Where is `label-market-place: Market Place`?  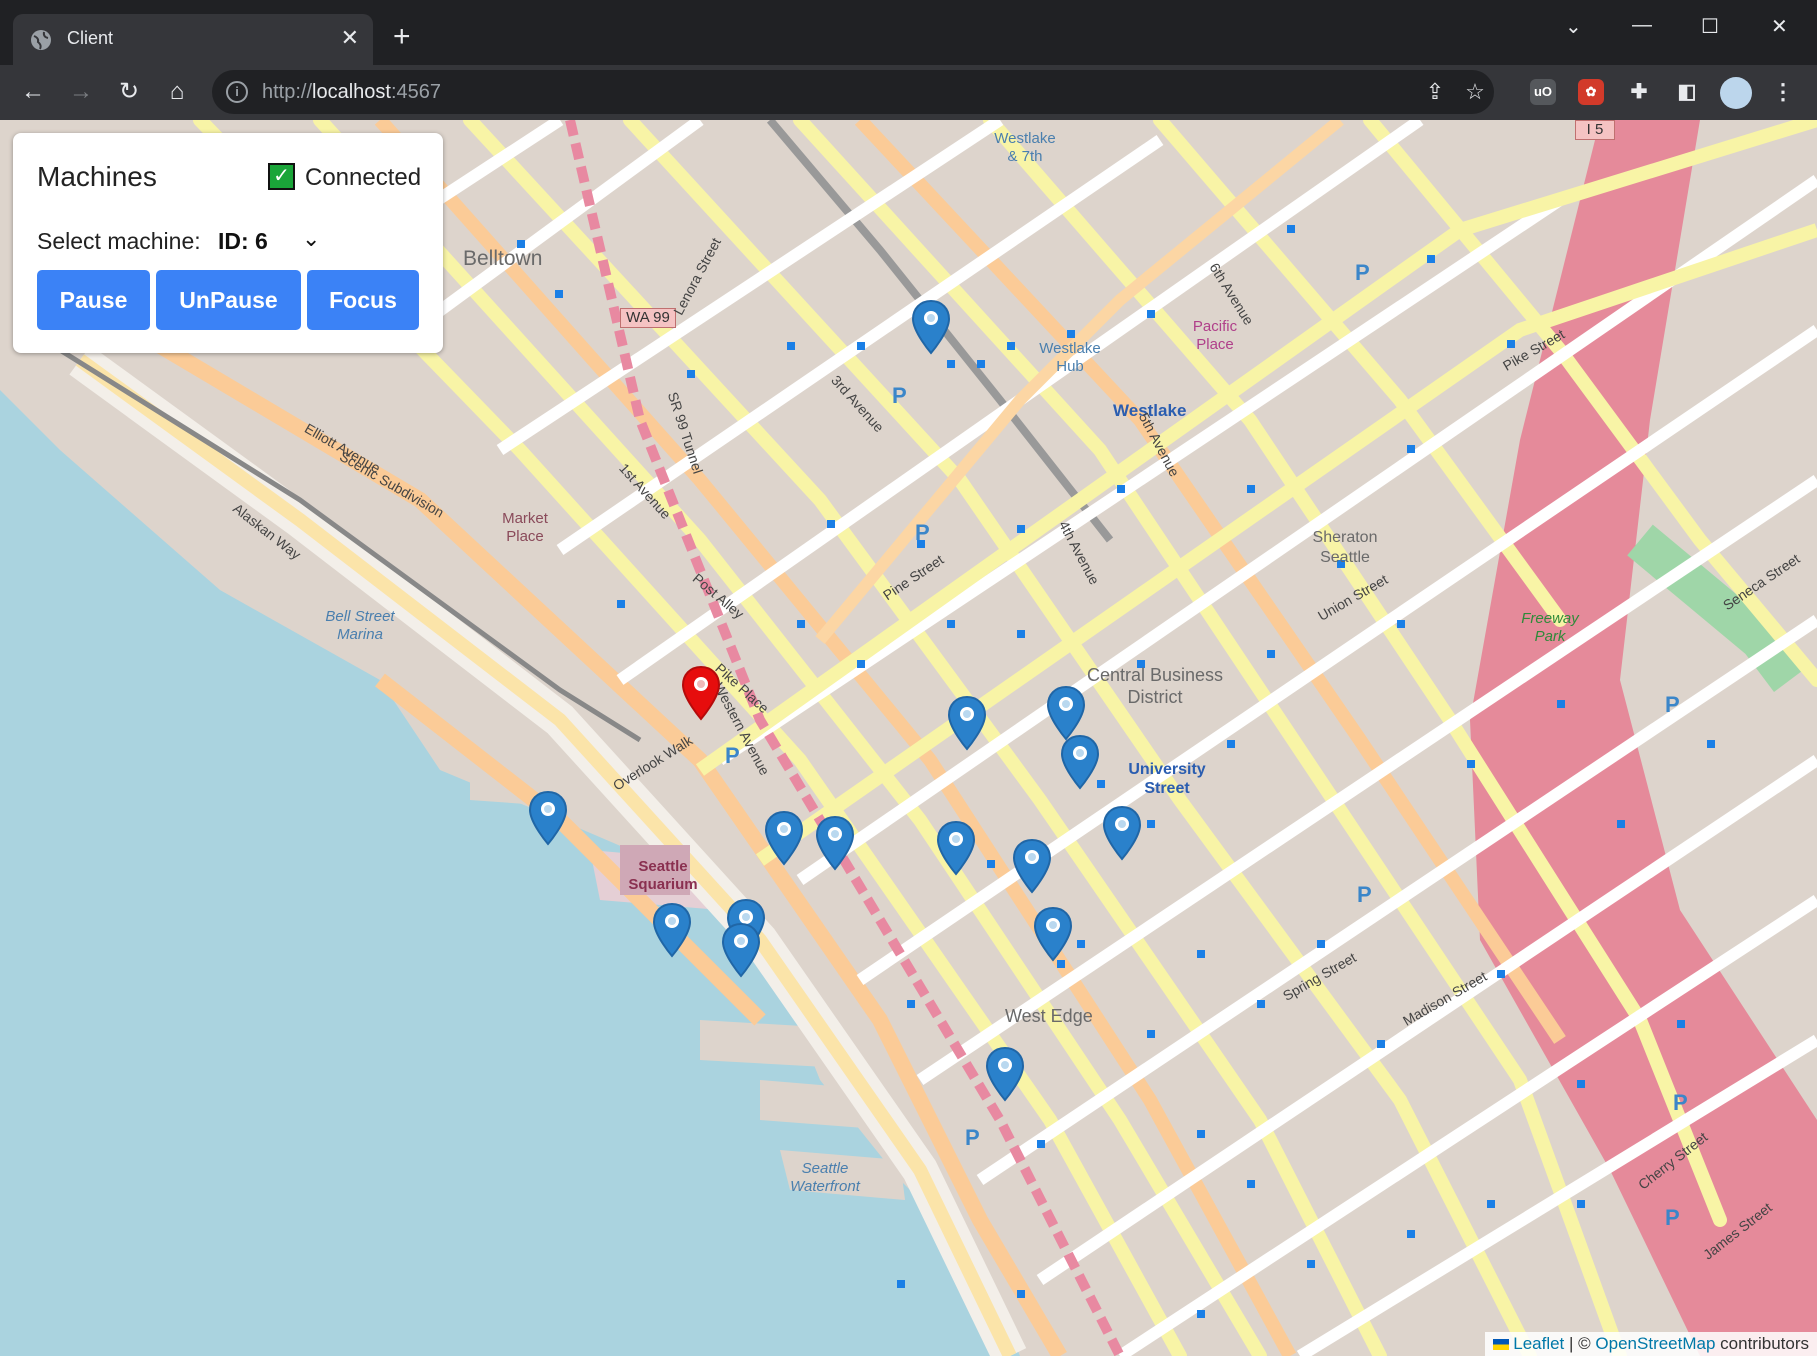
label-market-place: Market Place is located at coordinates (525, 527).